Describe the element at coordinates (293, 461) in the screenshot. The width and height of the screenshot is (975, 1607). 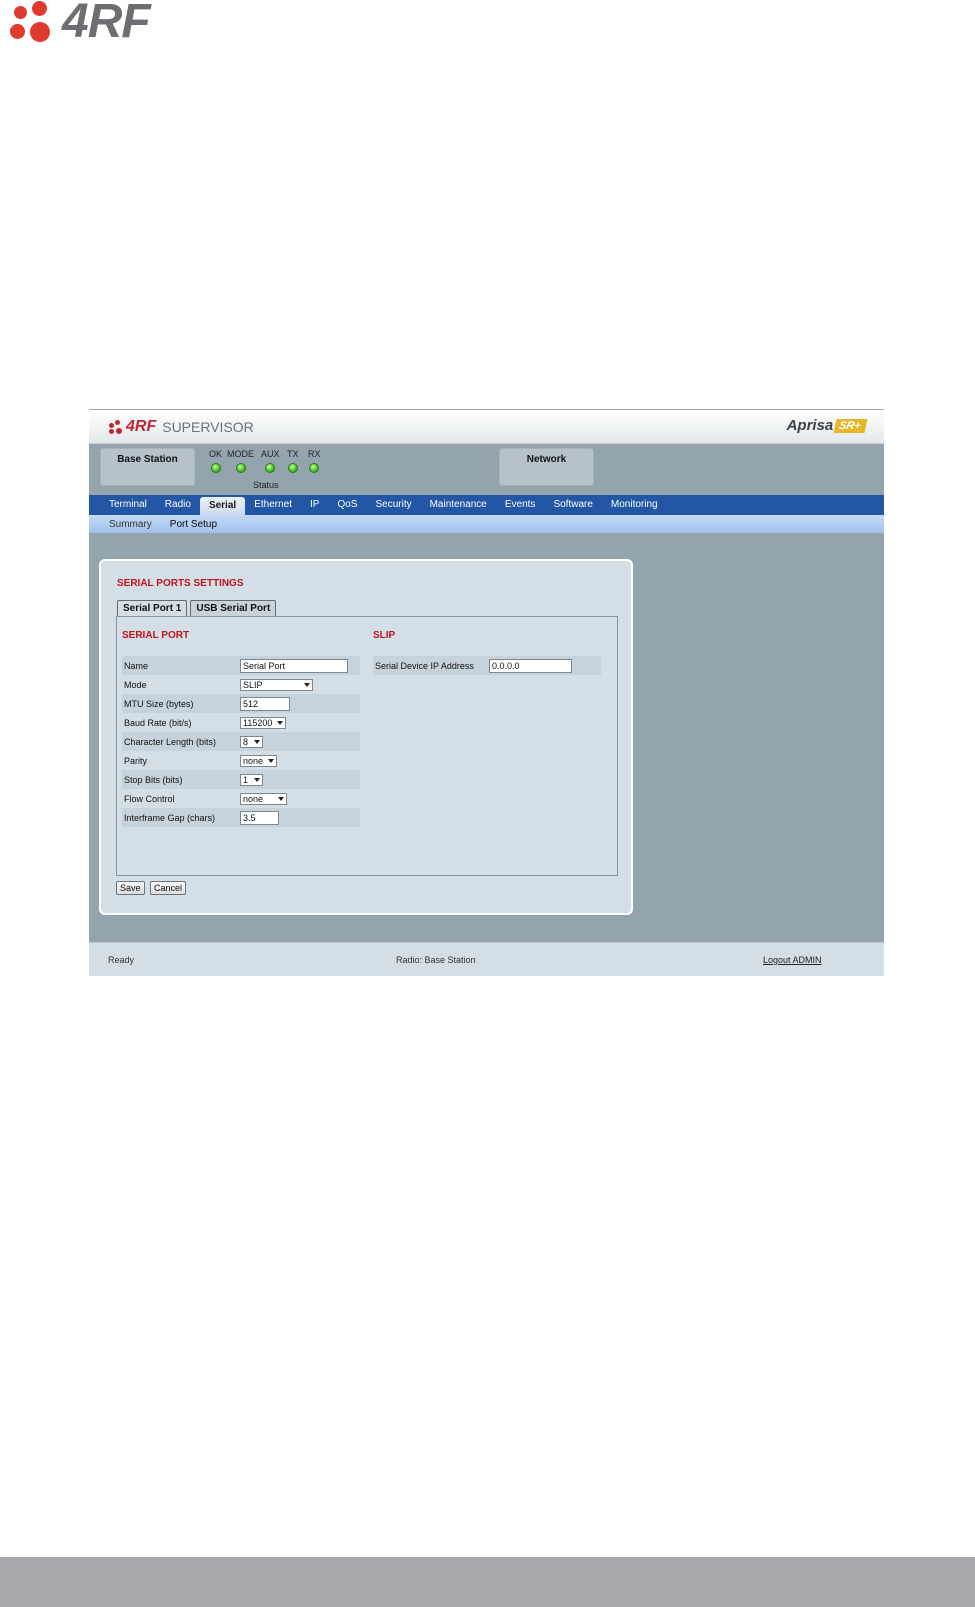
I see `led-tx: TX` at that location.